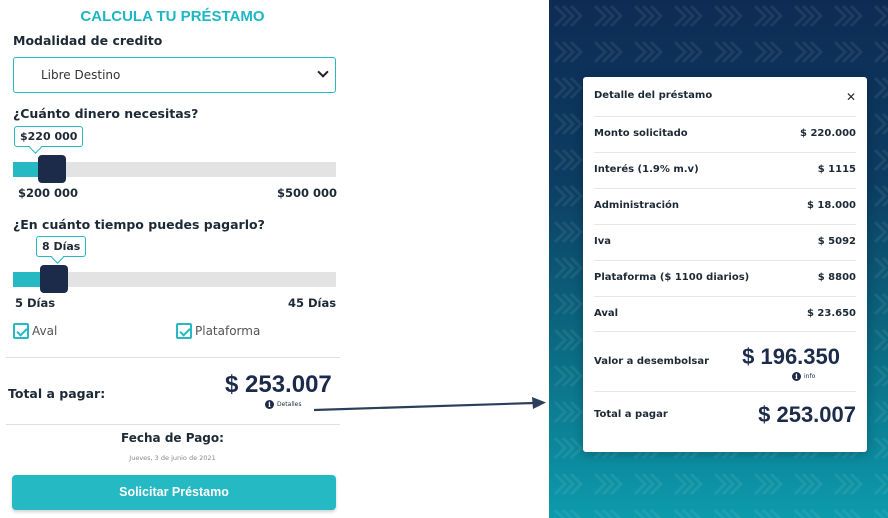  What do you see at coordinates (61, 246) in the screenshot?
I see `term-value-bubble: 8 Días` at bounding box center [61, 246].